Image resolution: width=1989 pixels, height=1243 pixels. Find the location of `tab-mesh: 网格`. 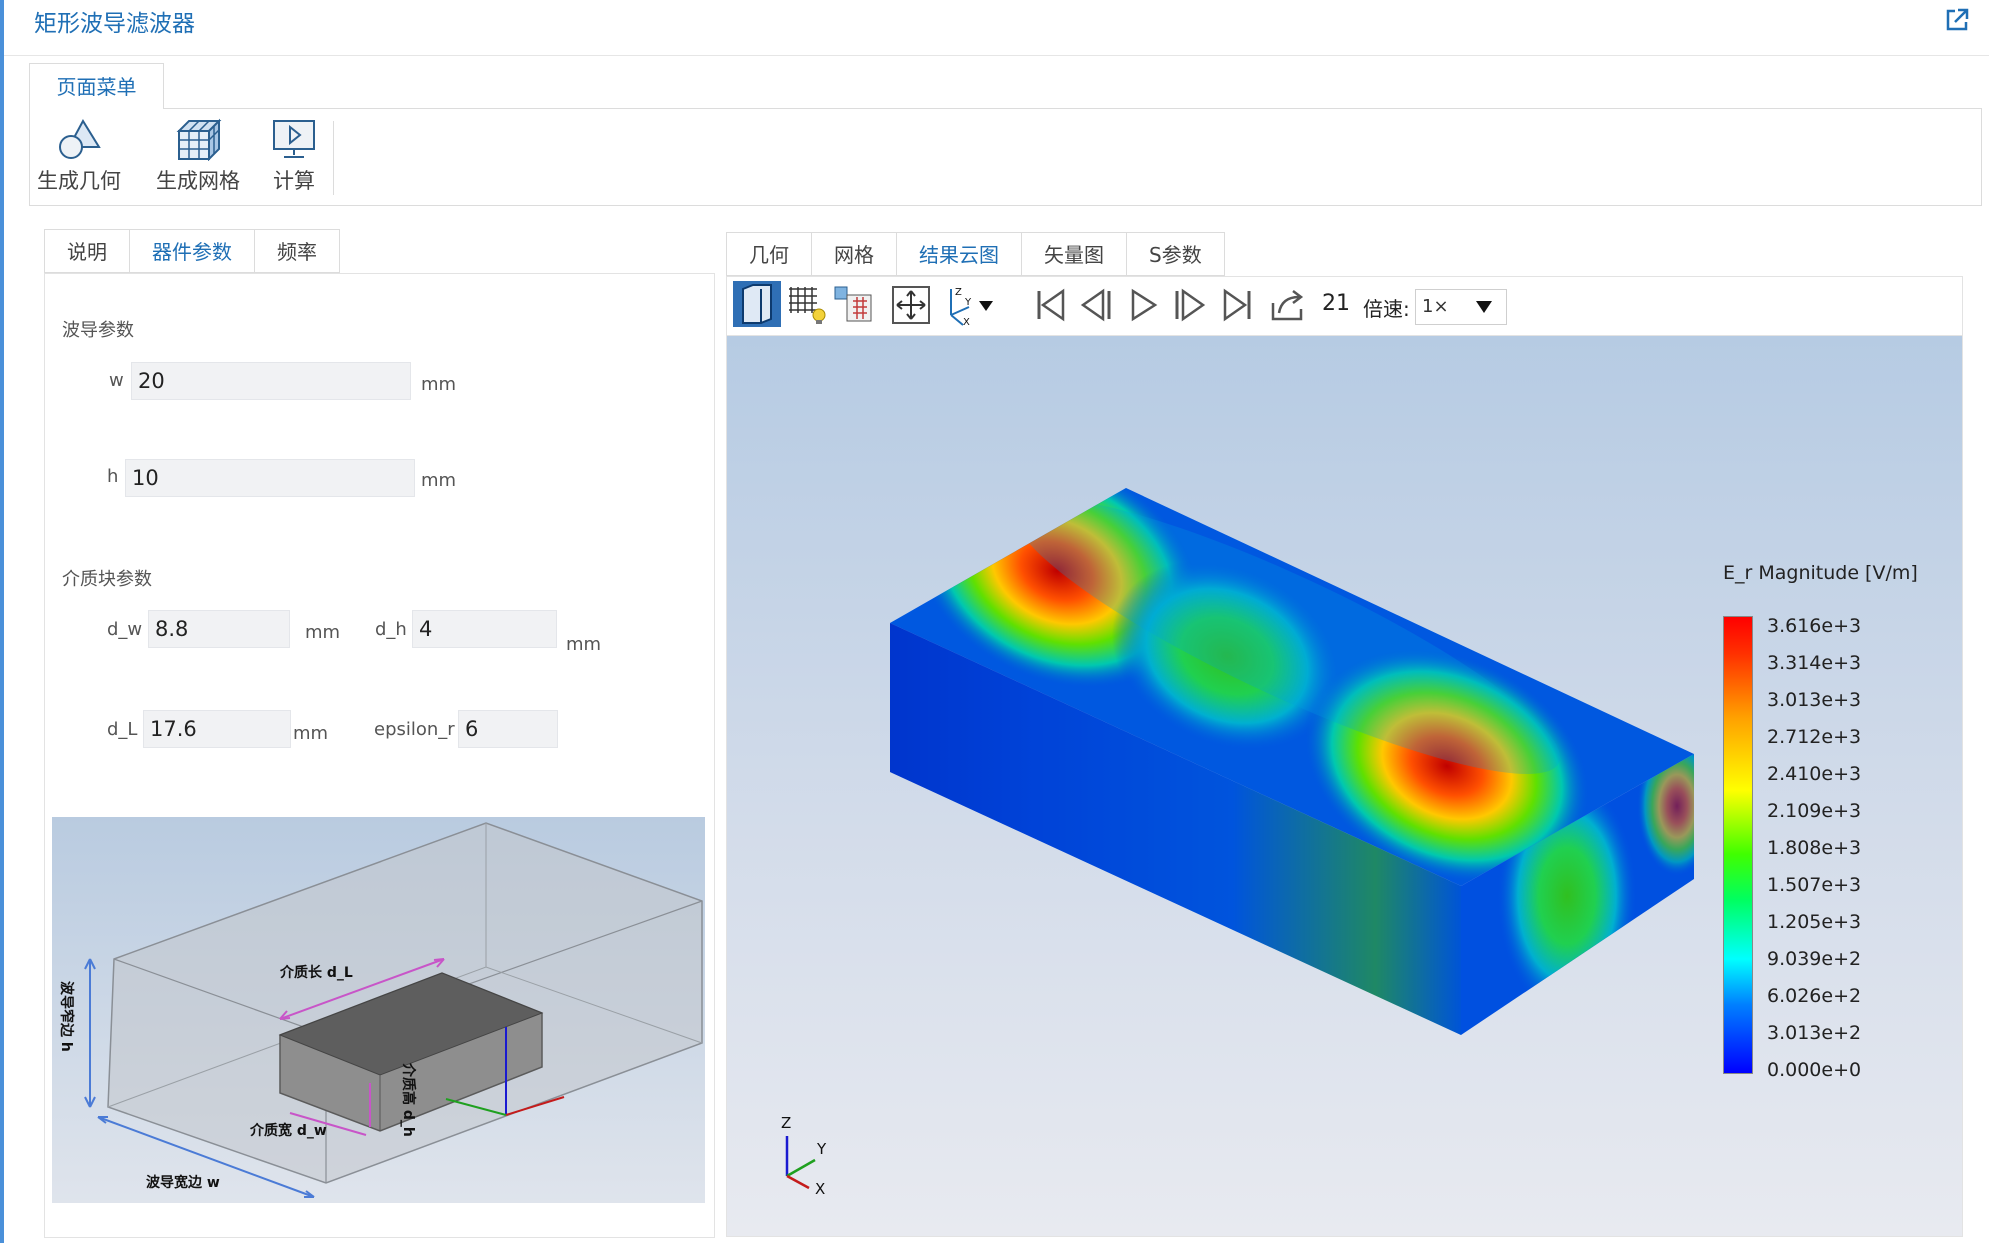

tab-mesh: 网格 is located at coordinates (853, 254).